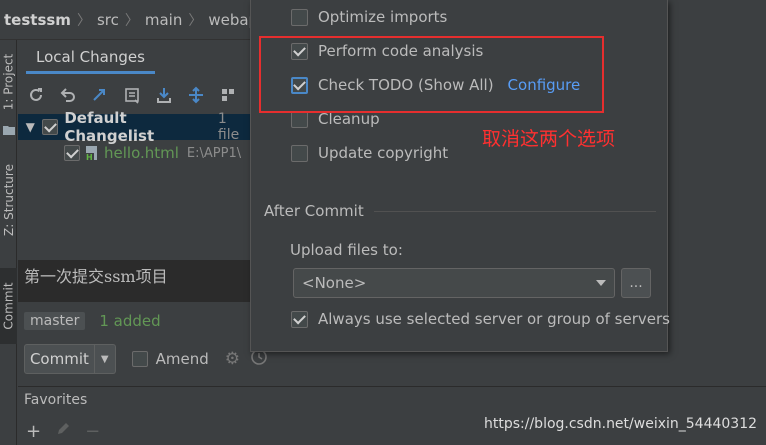 This screenshot has width=766, height=445. Describe the element at coordinates (314, 211) in the screenshot. I see `after-commit-title: After Commit` at that location.